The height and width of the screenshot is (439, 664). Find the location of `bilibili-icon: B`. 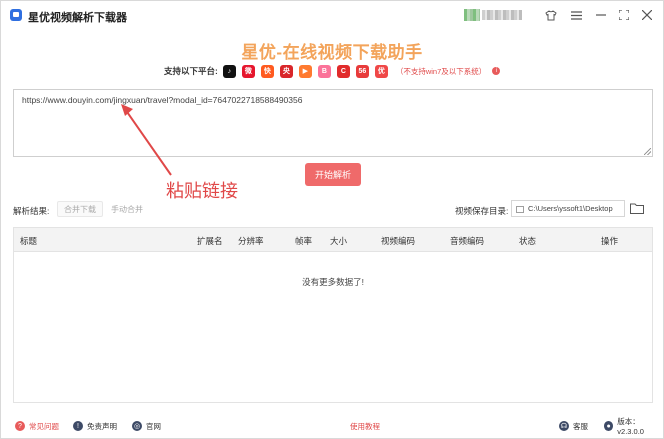

bilibili-icon: B is located at coordinates (324, 71).